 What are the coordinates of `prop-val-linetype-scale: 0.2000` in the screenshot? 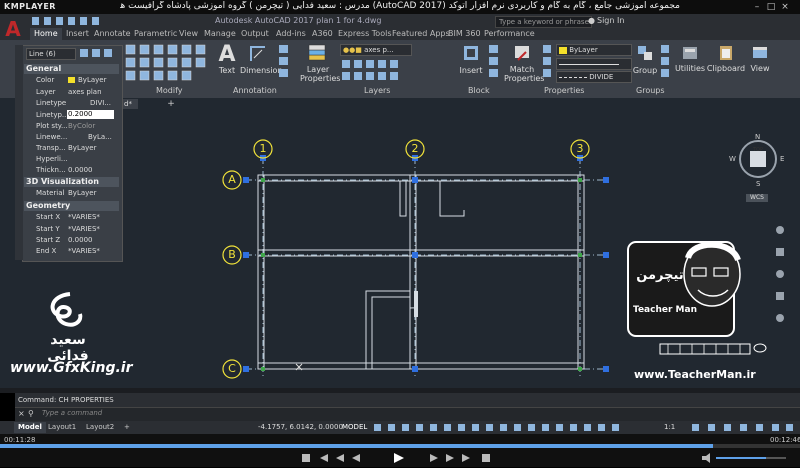 It's located at (90, 114).